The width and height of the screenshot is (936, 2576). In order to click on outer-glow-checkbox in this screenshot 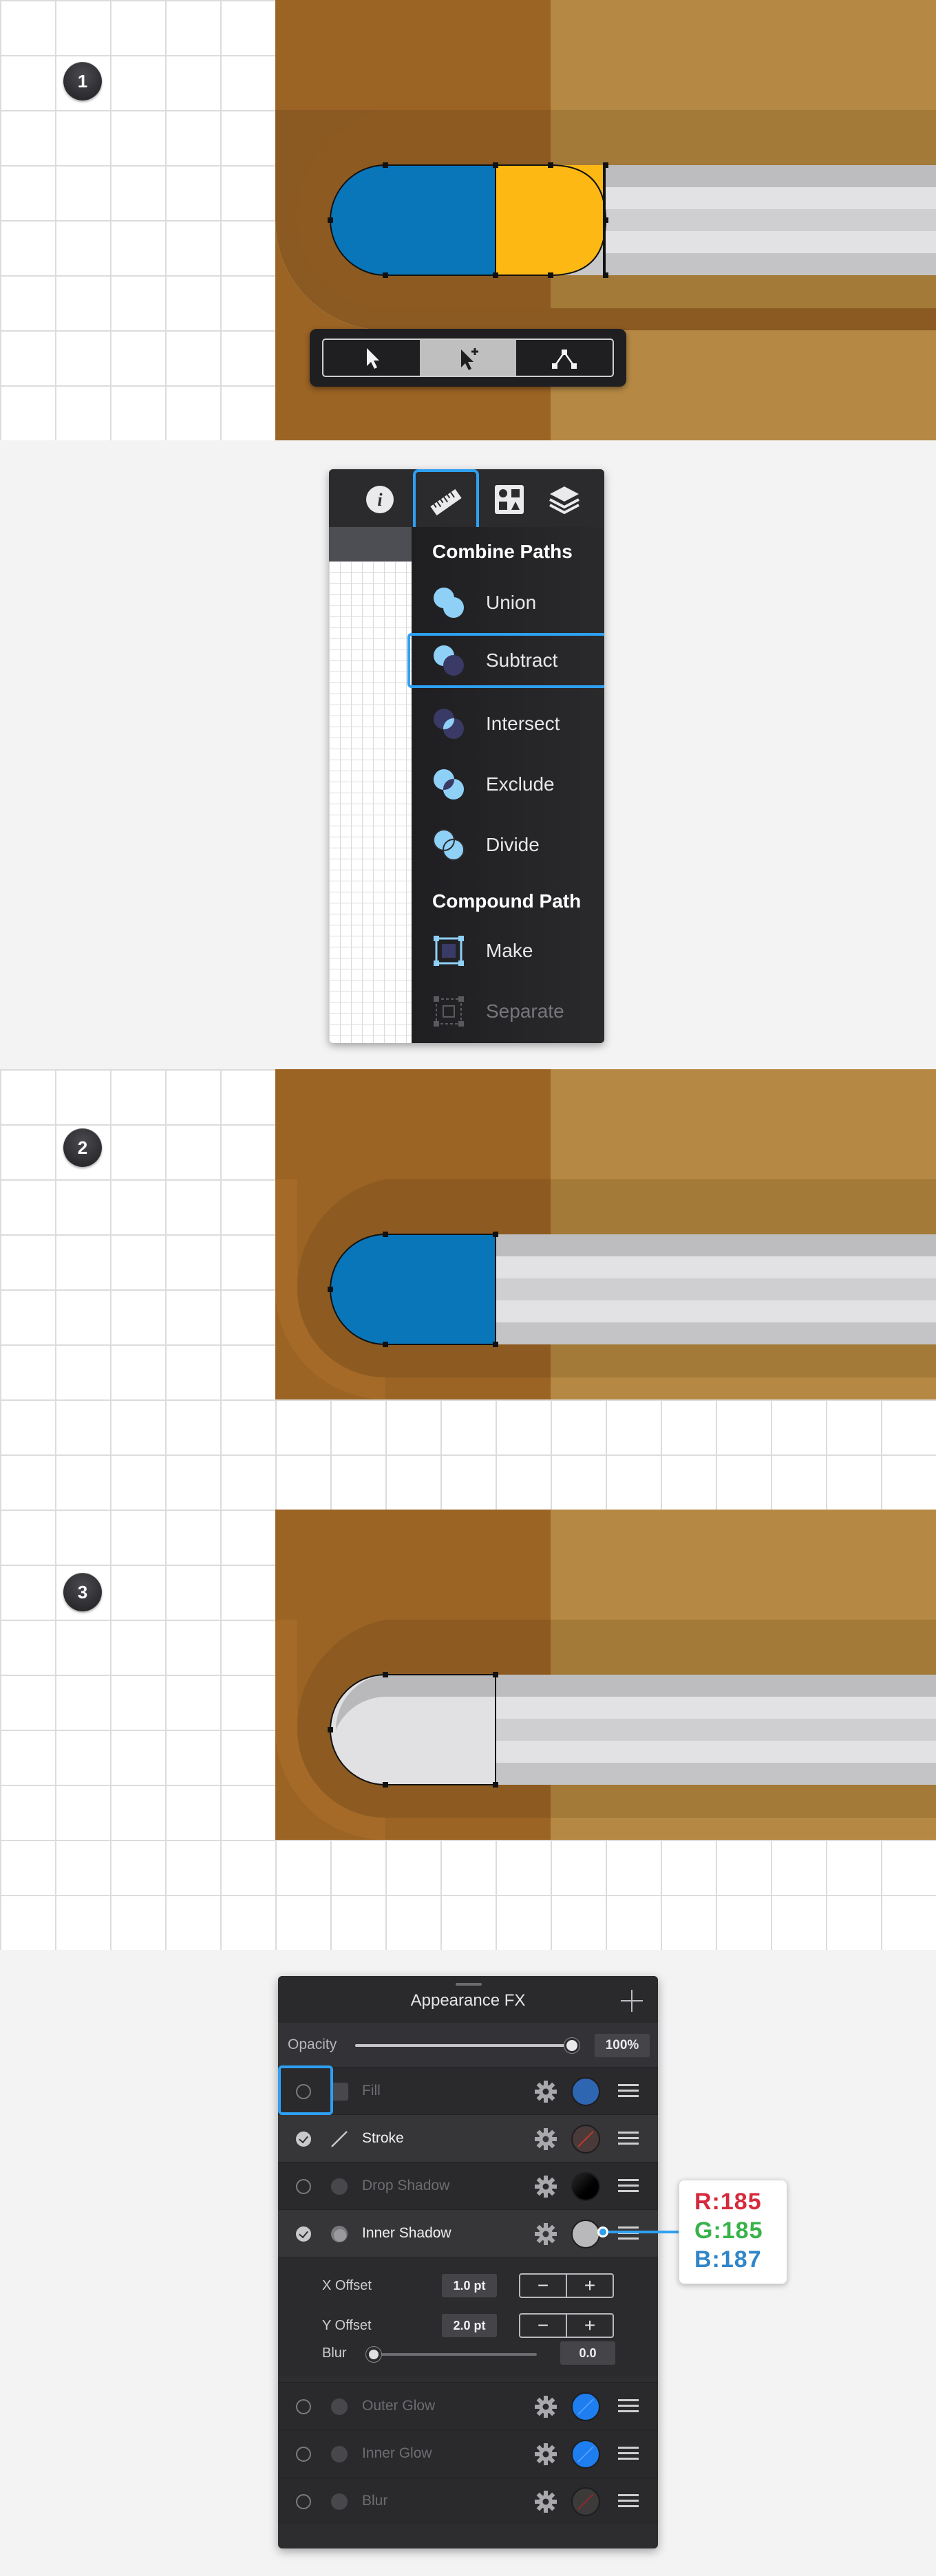, I will do `click(303, 2406)`.